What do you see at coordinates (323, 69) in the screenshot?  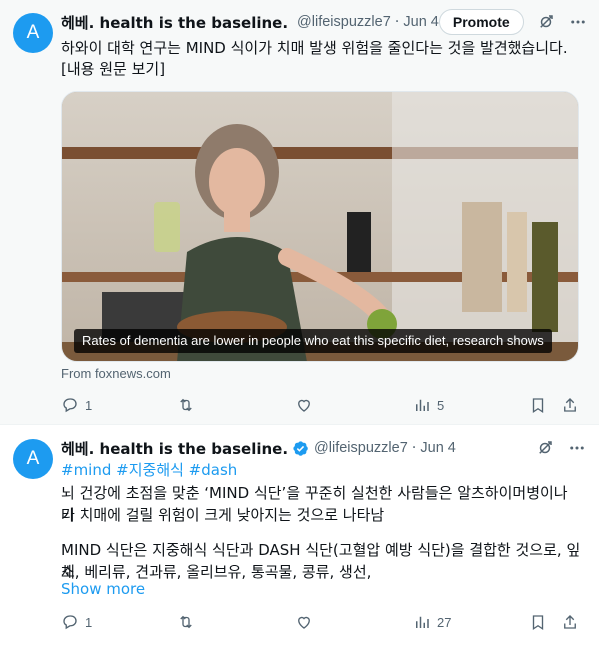 I see `view-original-link: [내용 원문 보기]` at bounding box center [323, 69].